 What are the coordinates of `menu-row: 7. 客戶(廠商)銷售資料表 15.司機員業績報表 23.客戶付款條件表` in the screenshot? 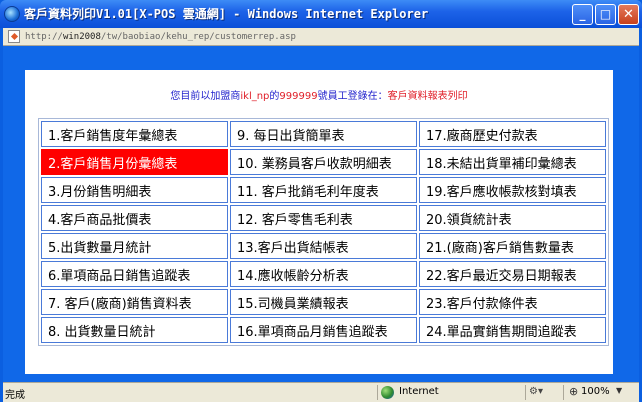 It's located at (323, 302).